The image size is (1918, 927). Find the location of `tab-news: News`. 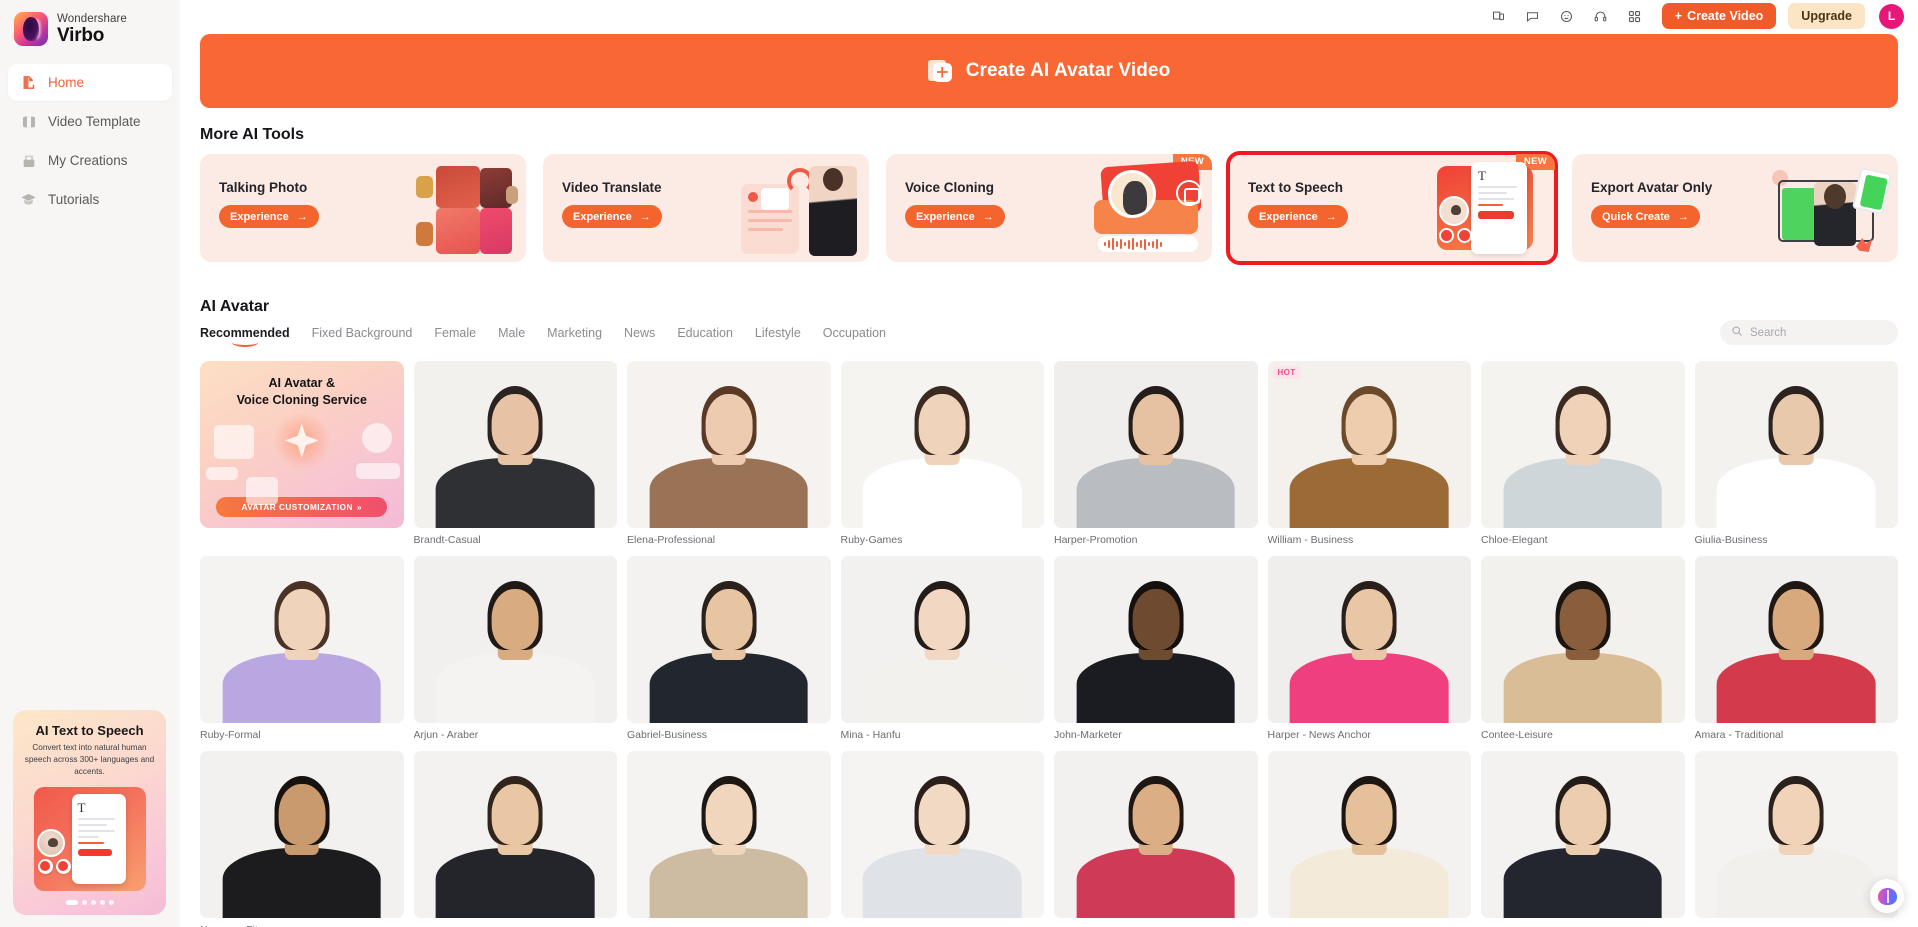

tab-news: News is located at coordinates (639, 336).